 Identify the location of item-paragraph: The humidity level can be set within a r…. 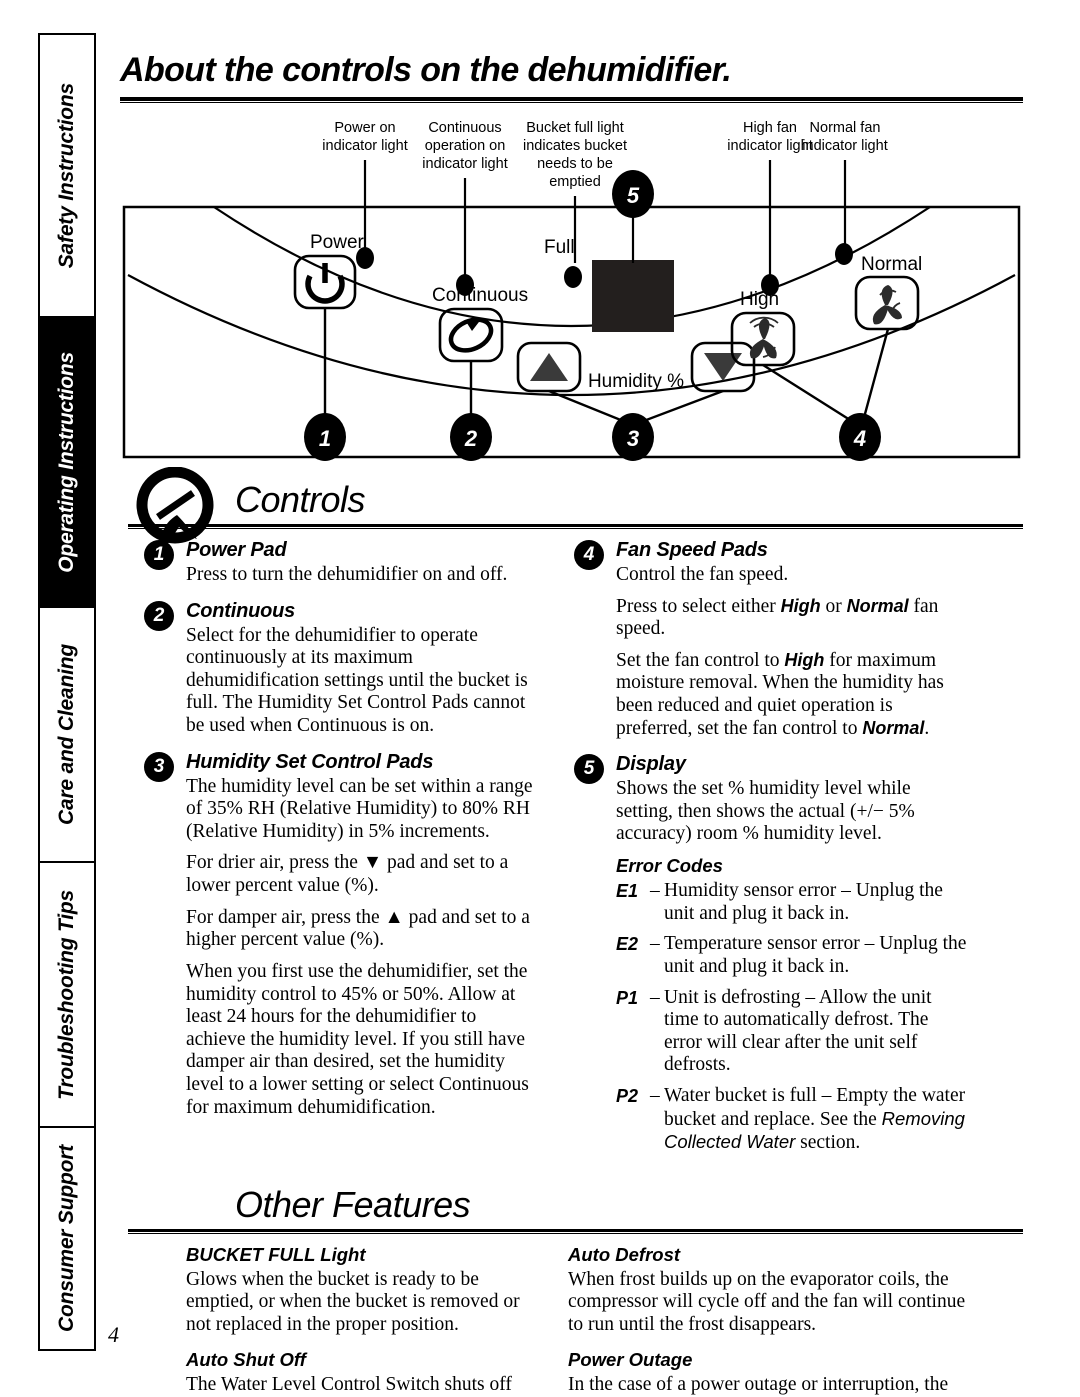
(359, 808).